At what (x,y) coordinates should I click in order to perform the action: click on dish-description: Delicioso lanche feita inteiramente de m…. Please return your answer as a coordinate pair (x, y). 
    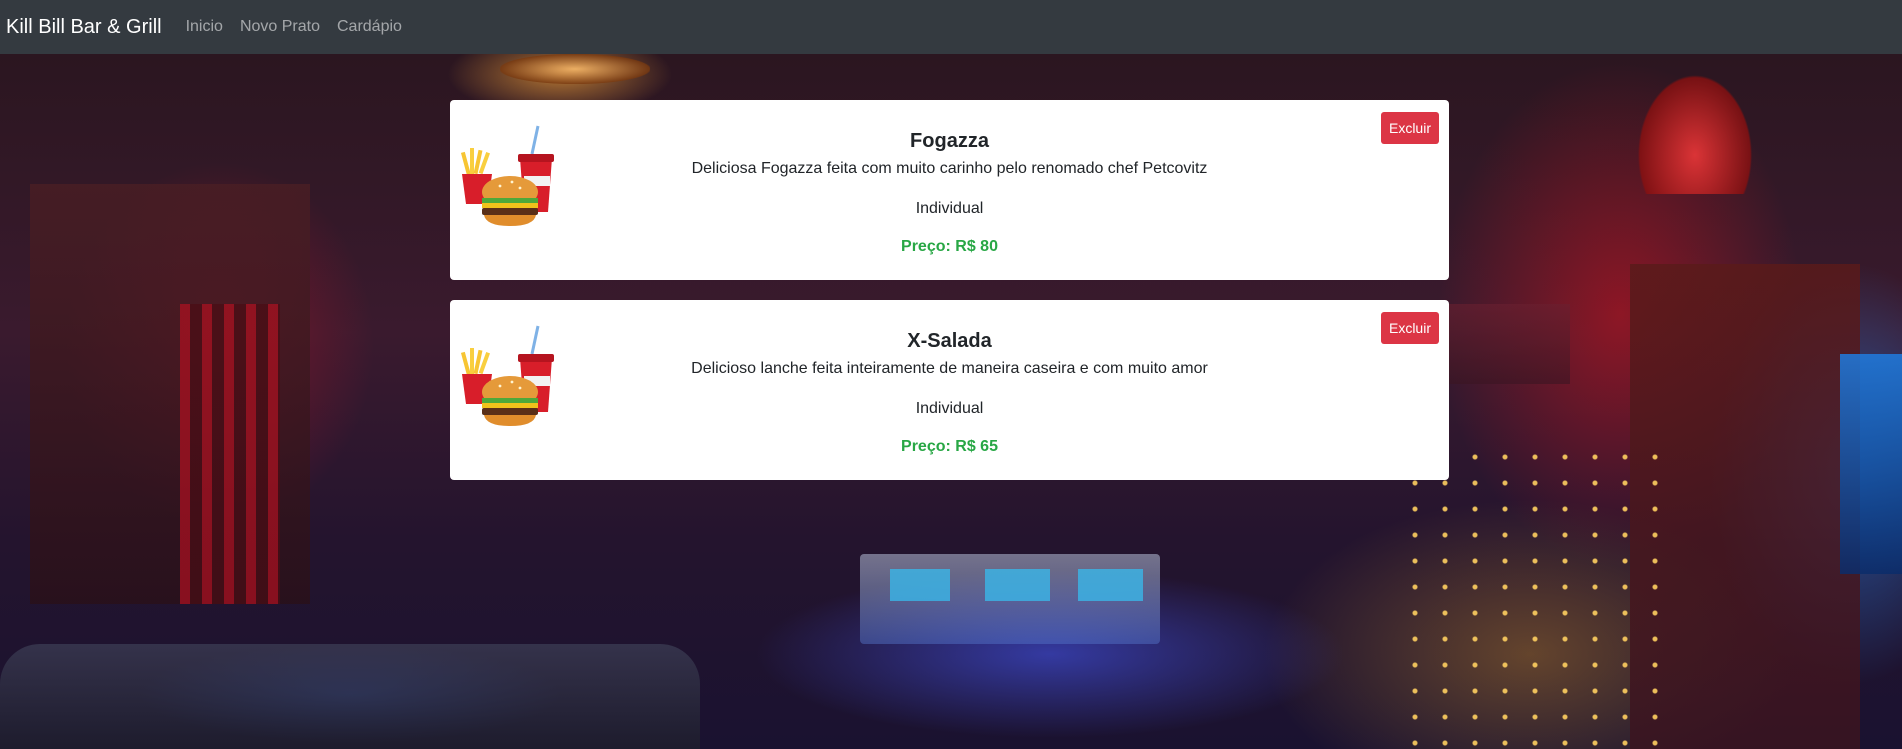
    Looking at the image, I should click on (949, 368).